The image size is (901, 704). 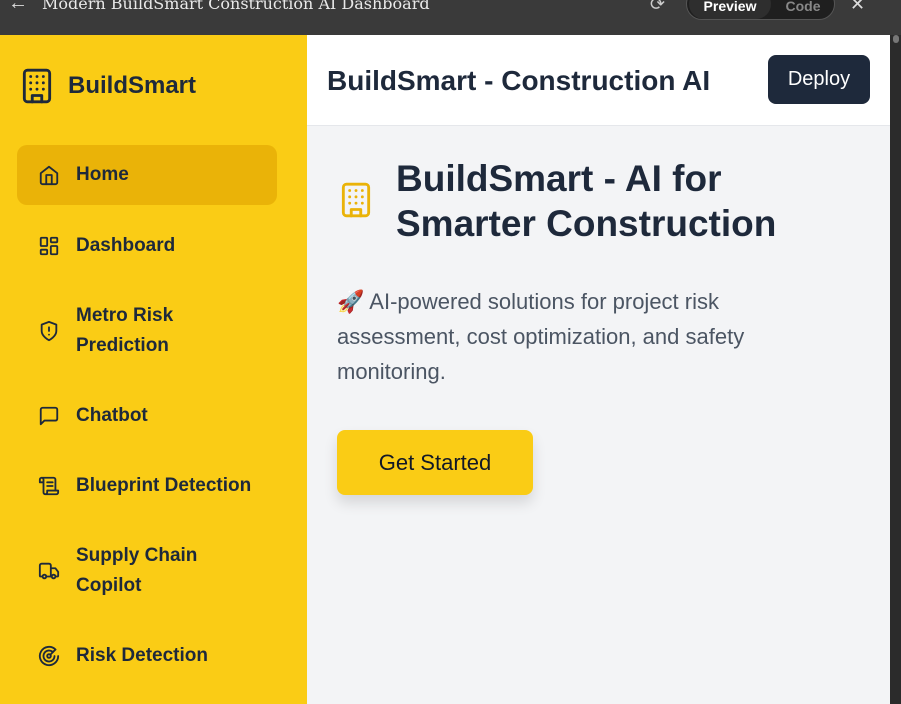 What do you see at coordinates (137, 570) in the screenshot?
I see `sidebar-item-label: Supply Chain Copilot` at bounding box center [137, 570].